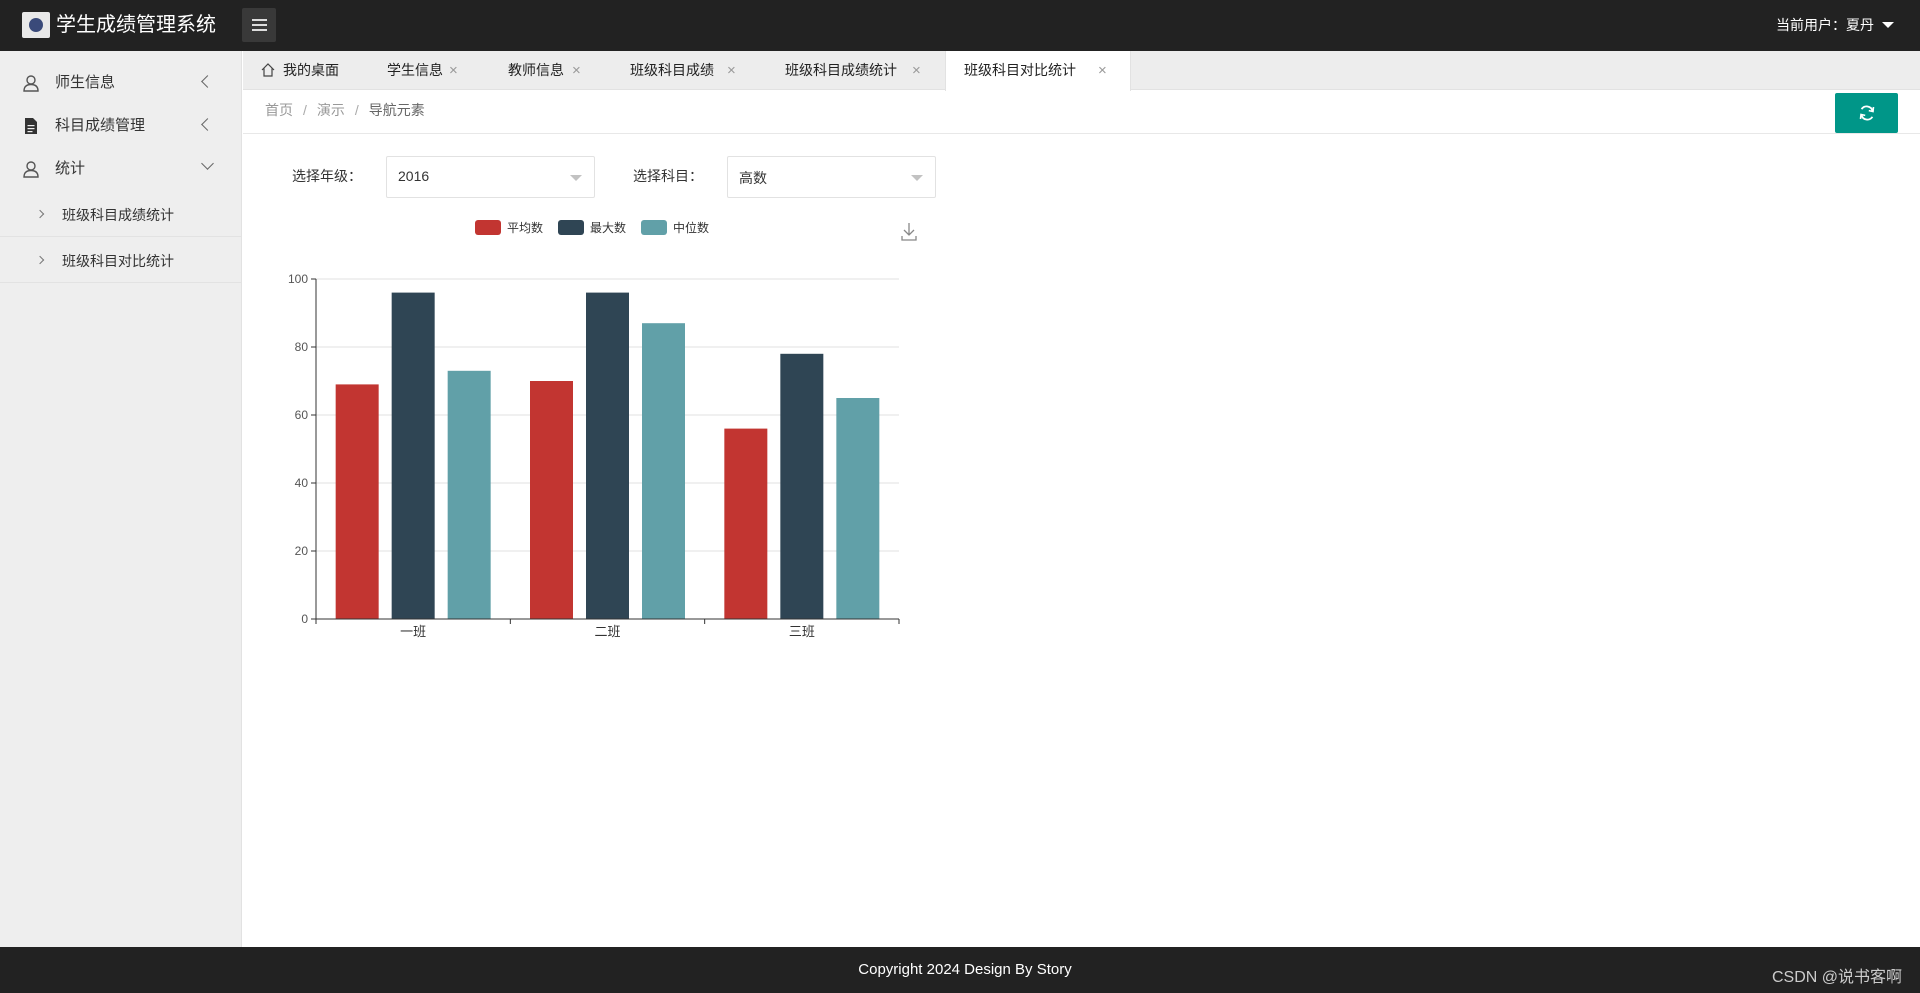  I want to click on legend-label: 平均数, so click(525, 227).